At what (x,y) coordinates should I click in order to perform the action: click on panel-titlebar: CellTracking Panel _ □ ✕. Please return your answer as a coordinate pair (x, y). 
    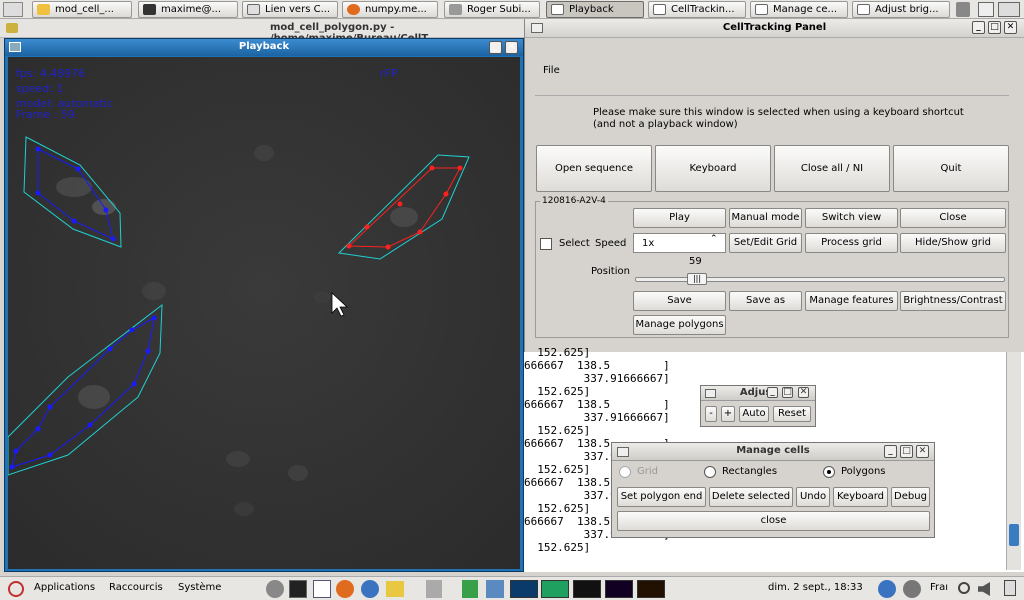
    Looking at the image, I should click on (774, 28).